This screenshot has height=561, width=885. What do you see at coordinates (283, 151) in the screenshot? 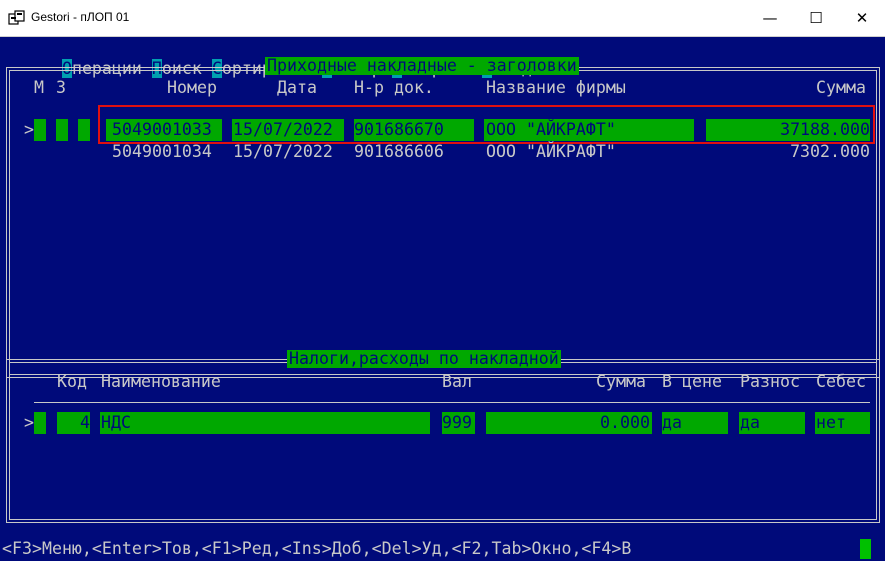
I see `cell-date: 15/07/2022` at bounding box center [283, 151].